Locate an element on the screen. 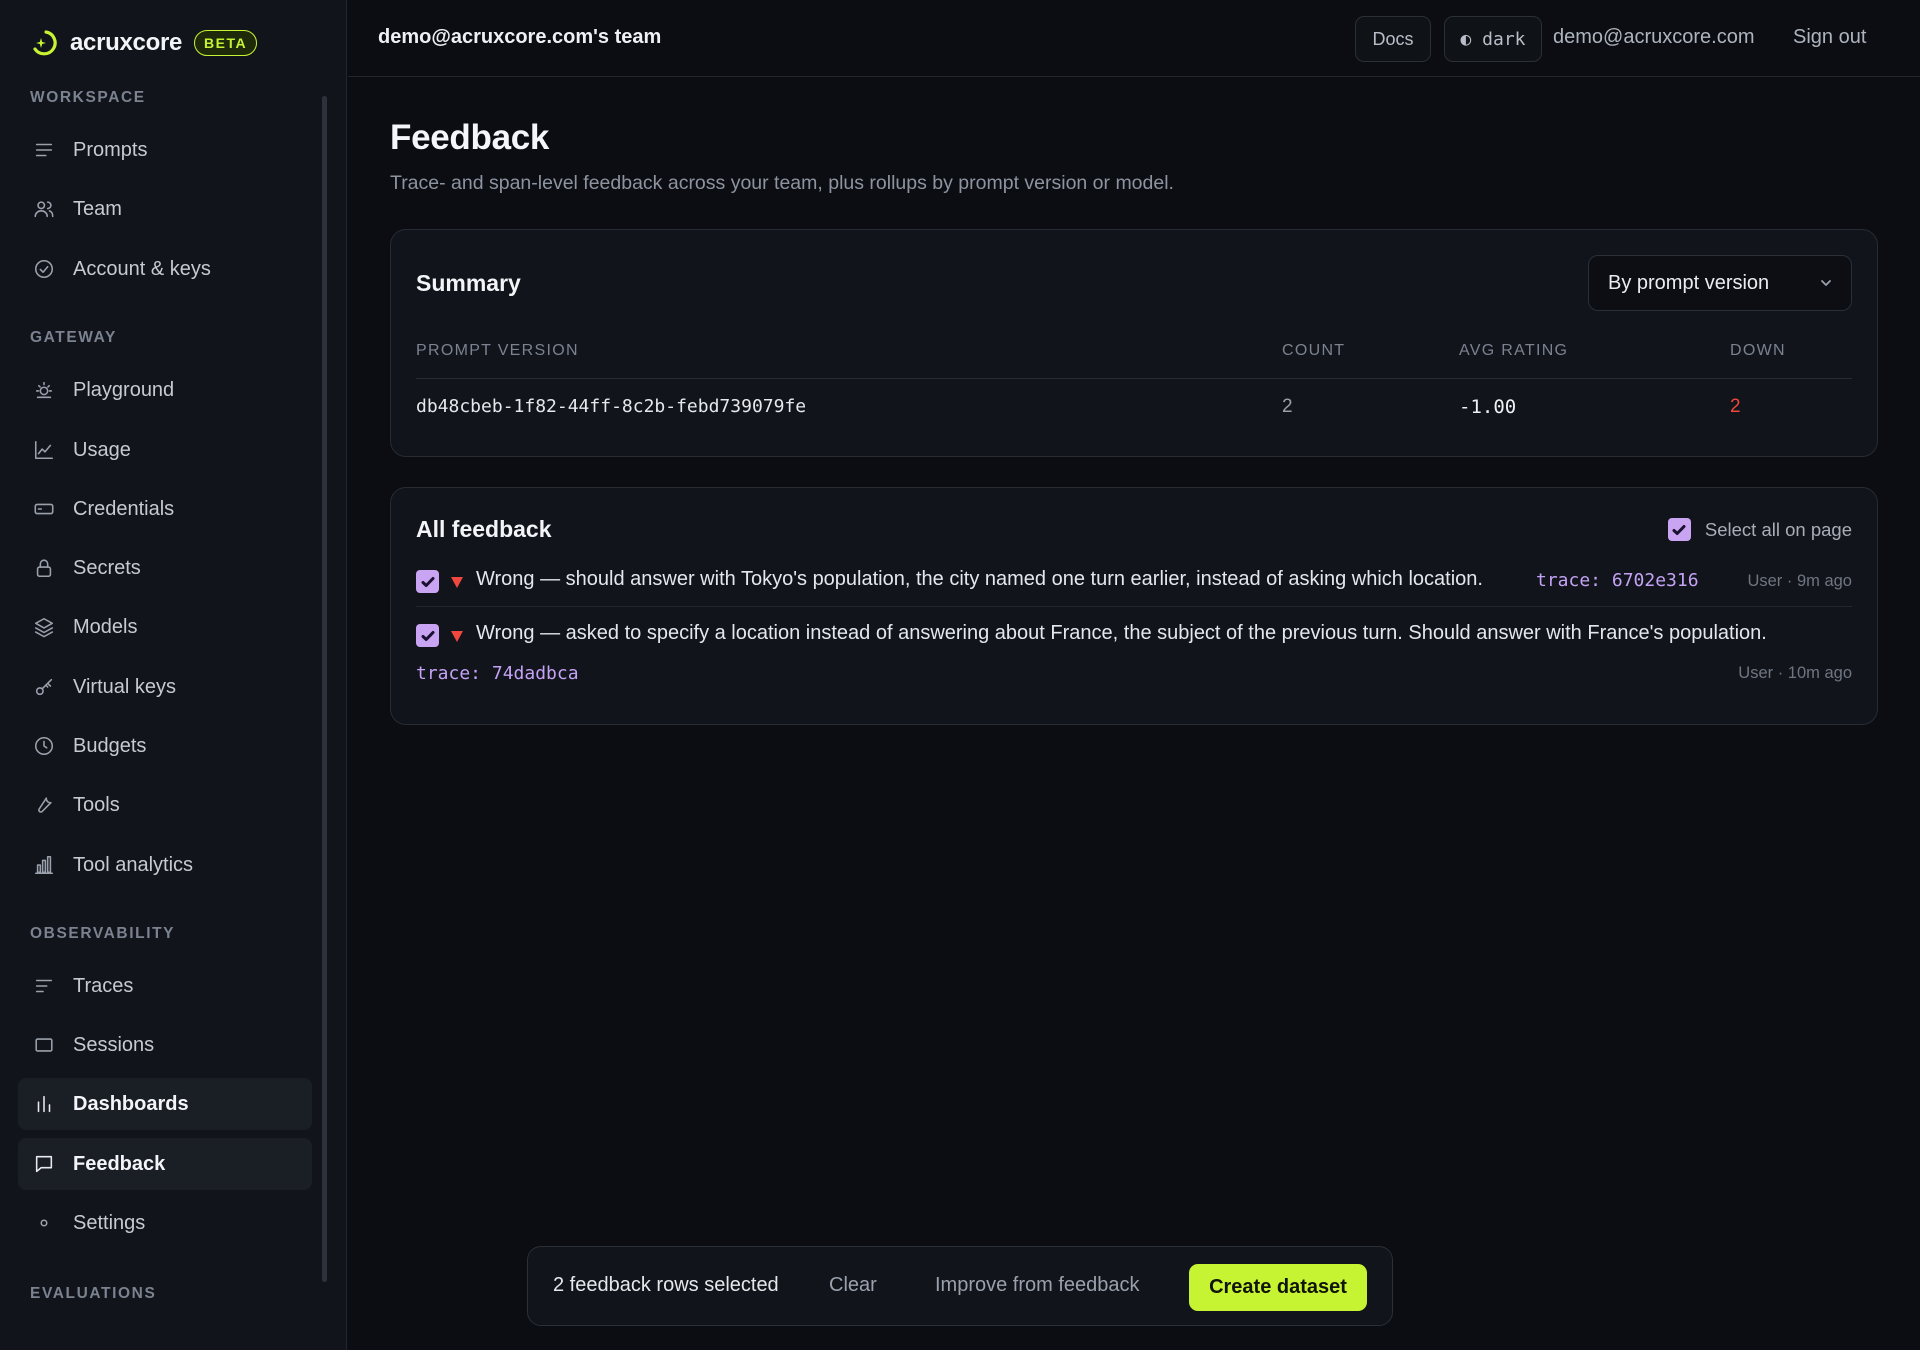  create-dataset-button: Create dataset is located at coordinates (1278, 1287).